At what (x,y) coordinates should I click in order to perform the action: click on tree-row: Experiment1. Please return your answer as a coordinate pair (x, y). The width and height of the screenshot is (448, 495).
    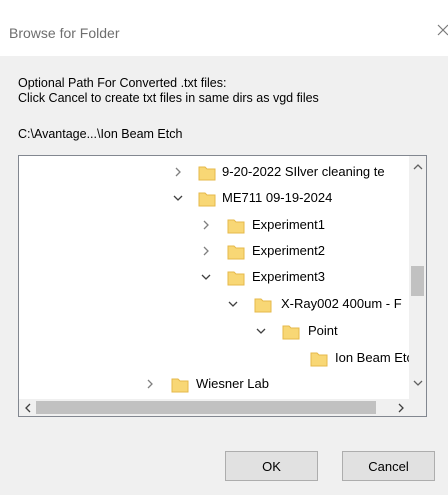
    Looking at the image, I should click on (214, 226).